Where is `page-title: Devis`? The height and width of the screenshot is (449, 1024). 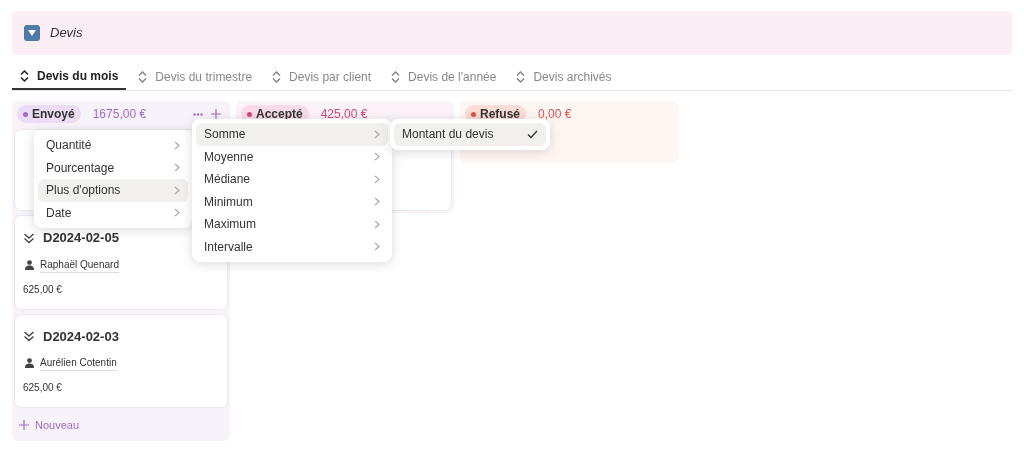 page-title: Devis is located at coordinates (66, 33).